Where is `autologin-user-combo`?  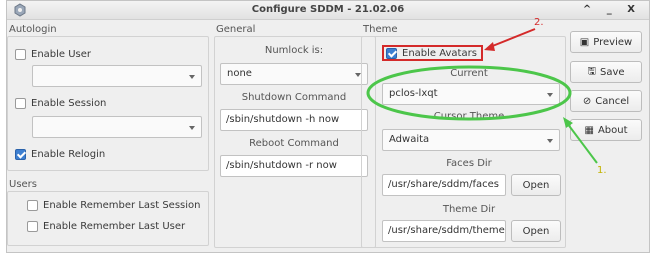 autologin-user-combo is located at coordinates (117, 76).